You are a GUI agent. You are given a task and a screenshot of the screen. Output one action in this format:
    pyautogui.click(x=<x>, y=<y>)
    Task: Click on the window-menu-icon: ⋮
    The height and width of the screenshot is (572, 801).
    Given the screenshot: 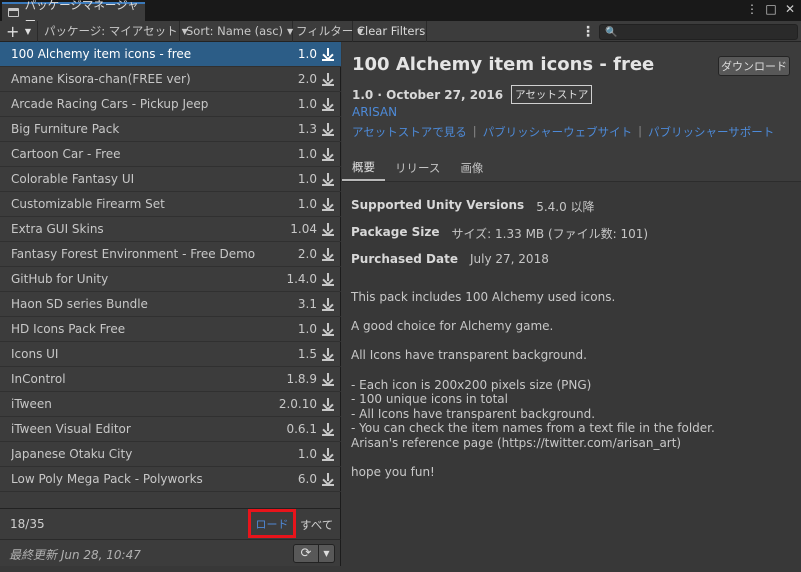 What is the action you would take?
    pyautogui.click(x=752, y=9)
    